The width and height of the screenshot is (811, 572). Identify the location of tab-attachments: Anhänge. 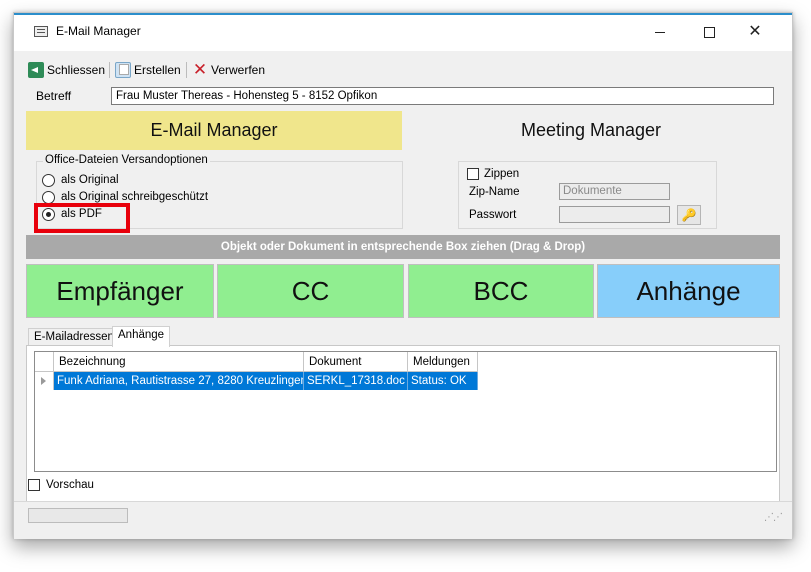
(141, 336).